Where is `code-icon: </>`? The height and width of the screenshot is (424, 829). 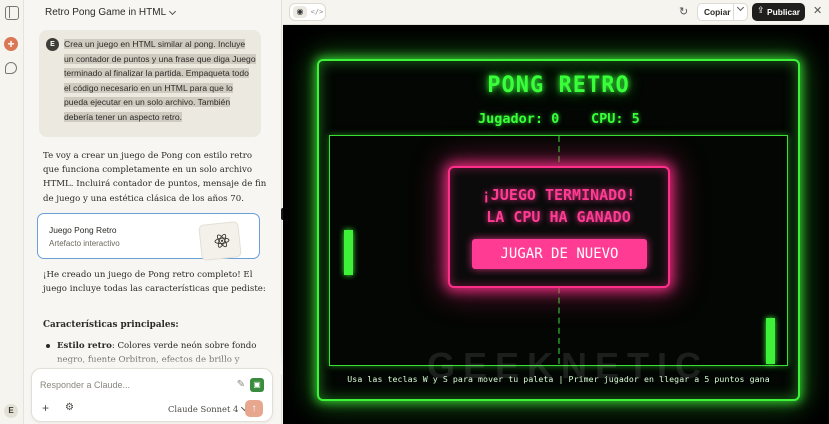
code-icon: </> is located at coordinates (317, 12).